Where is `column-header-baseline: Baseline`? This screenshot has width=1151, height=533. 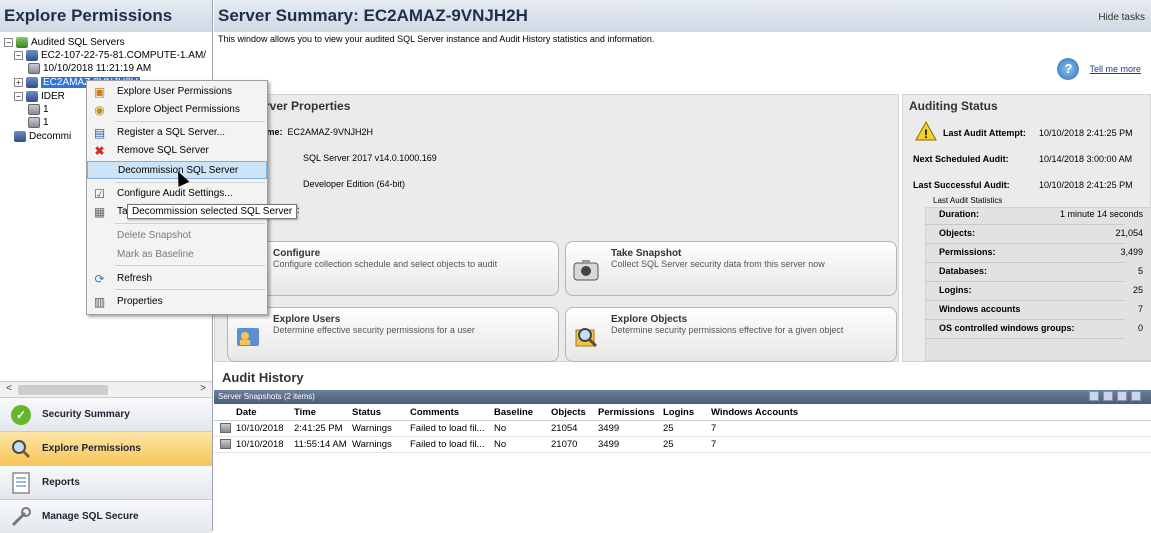
column-header-baseline: Baseline is located at coordinates (513, 412).